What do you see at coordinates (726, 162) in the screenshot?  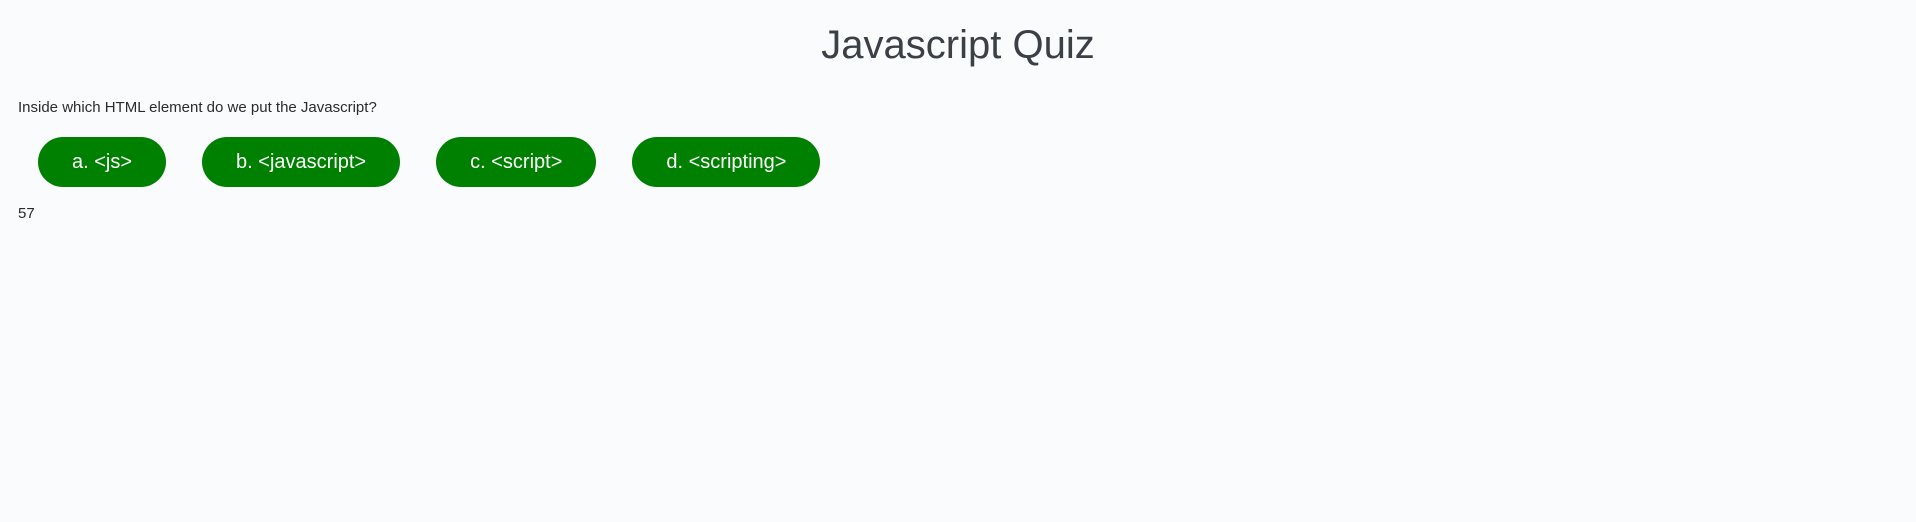 I see `answer-button-d: d. <scripting>` at bounding box center [726, 162].